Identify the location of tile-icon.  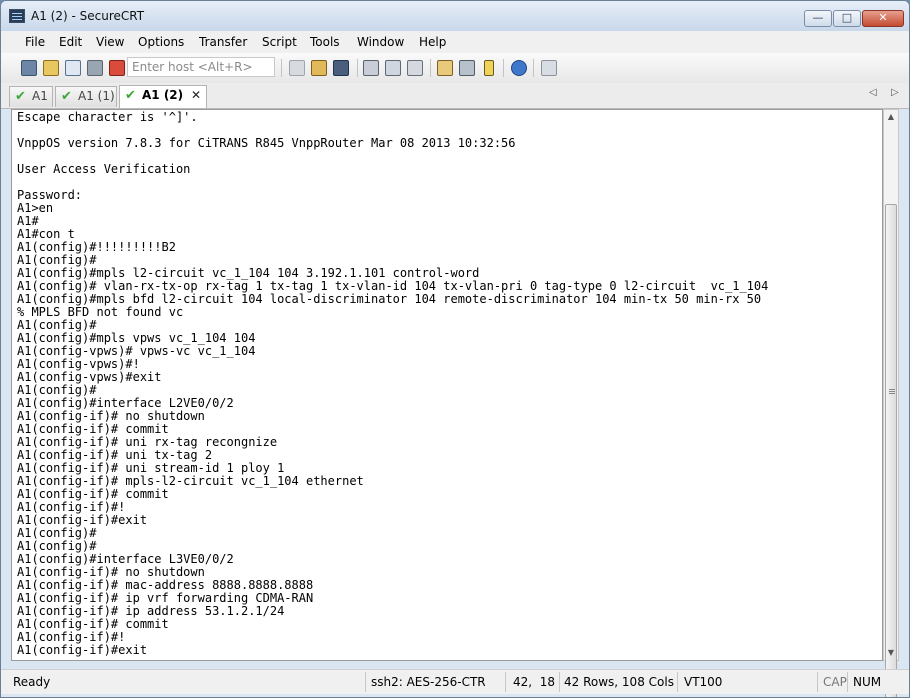
(549, 68).